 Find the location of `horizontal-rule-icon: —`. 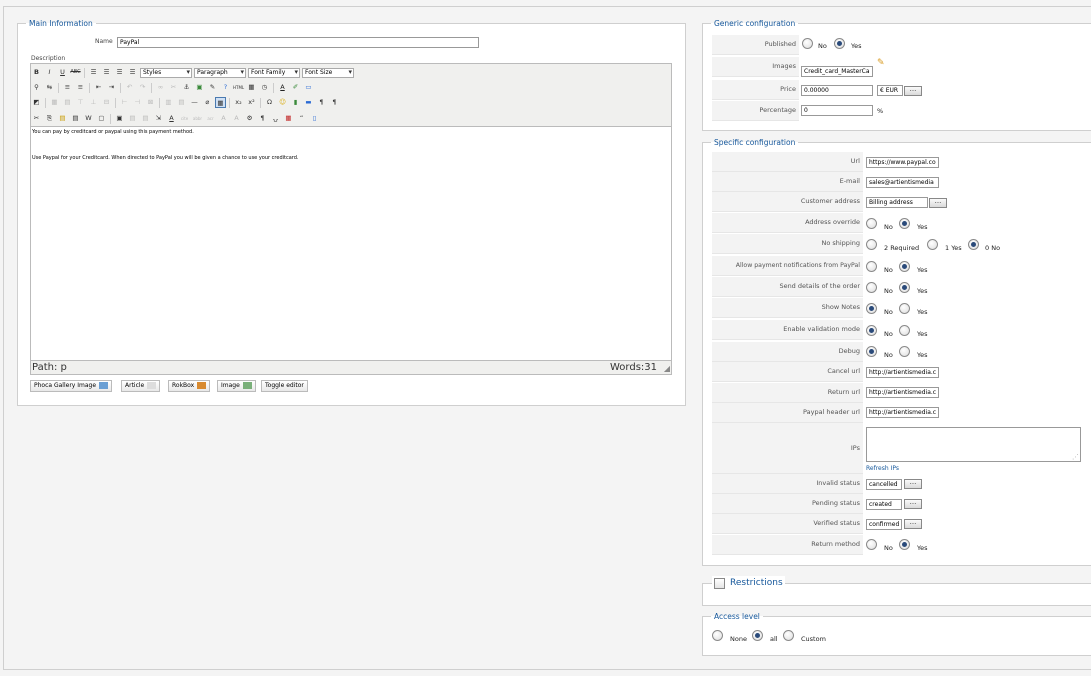

horizontal-rule-icon: — is located at coordinates (194, 102).